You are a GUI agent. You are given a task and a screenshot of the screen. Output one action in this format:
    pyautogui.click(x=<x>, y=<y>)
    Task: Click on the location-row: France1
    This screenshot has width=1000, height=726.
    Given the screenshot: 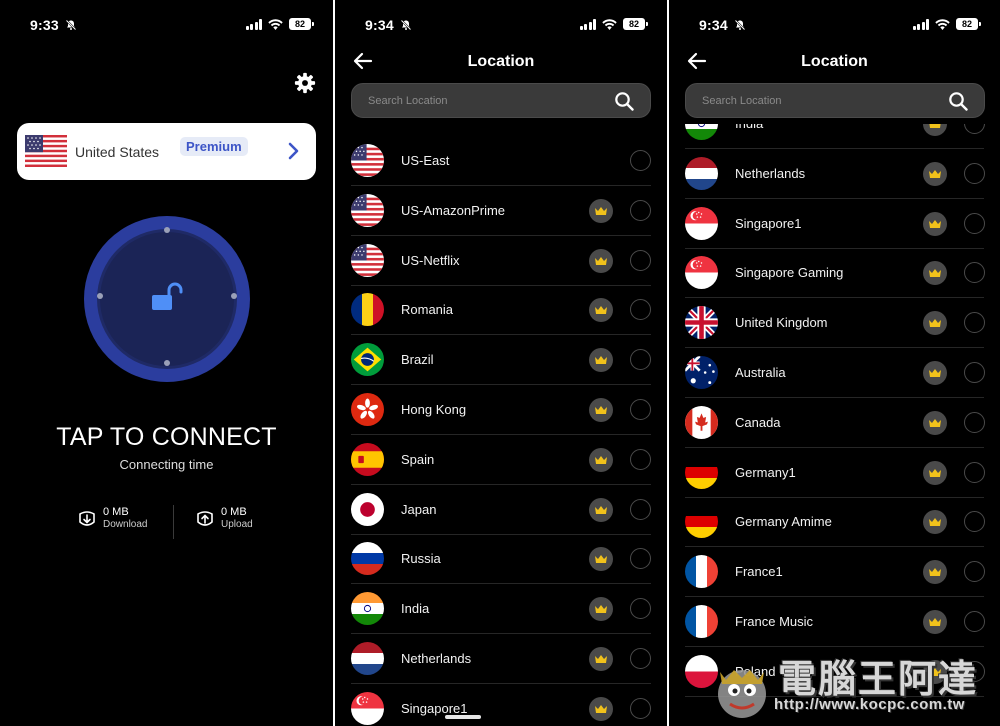 What is the action you would take?
    pyautogui.click(x=834, y=572)
    